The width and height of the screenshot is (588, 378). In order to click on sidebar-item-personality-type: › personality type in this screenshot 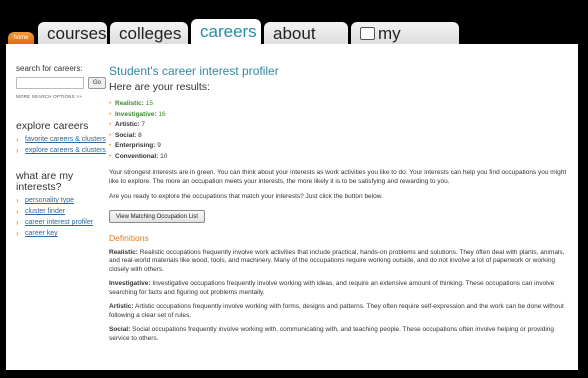, I will do `click(62, 201)`.